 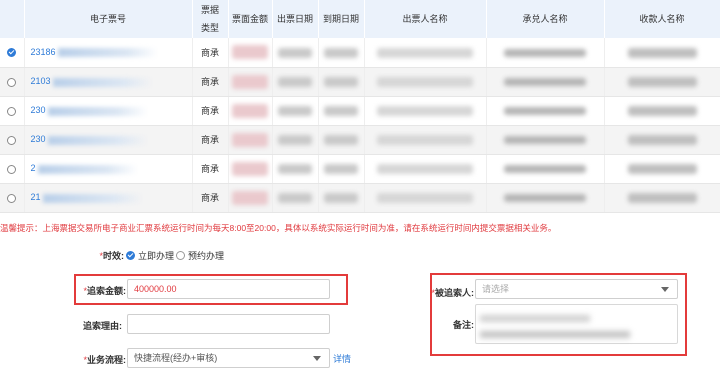 I want to click on header-amount: 票面金额, so click(x=250, y=19).